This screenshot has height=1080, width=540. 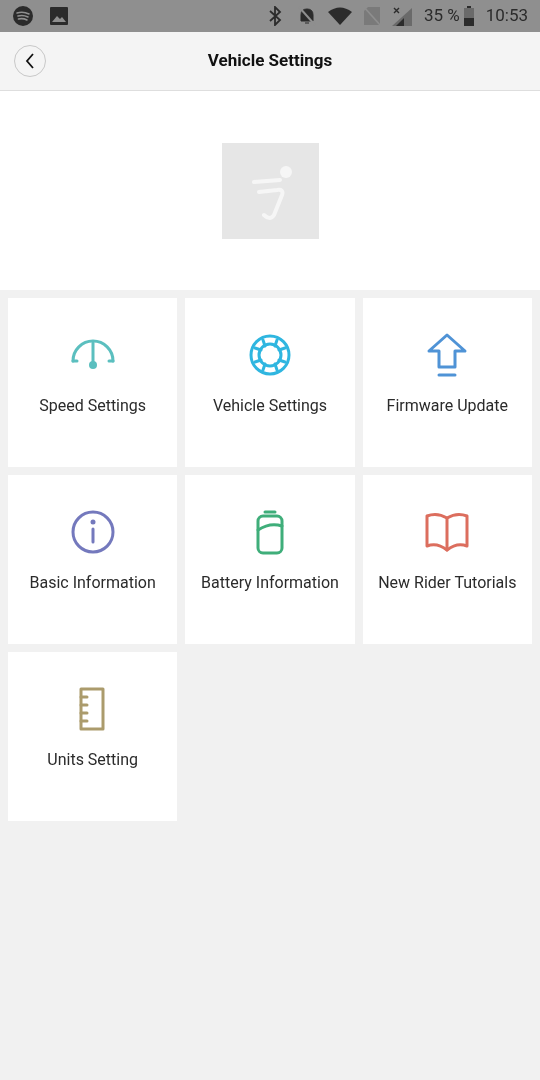 What do you see at coordinates (270, 382) in the screenshot?
I see `menu-tile: Vehicle Settings` at bounding box center [270, 382].